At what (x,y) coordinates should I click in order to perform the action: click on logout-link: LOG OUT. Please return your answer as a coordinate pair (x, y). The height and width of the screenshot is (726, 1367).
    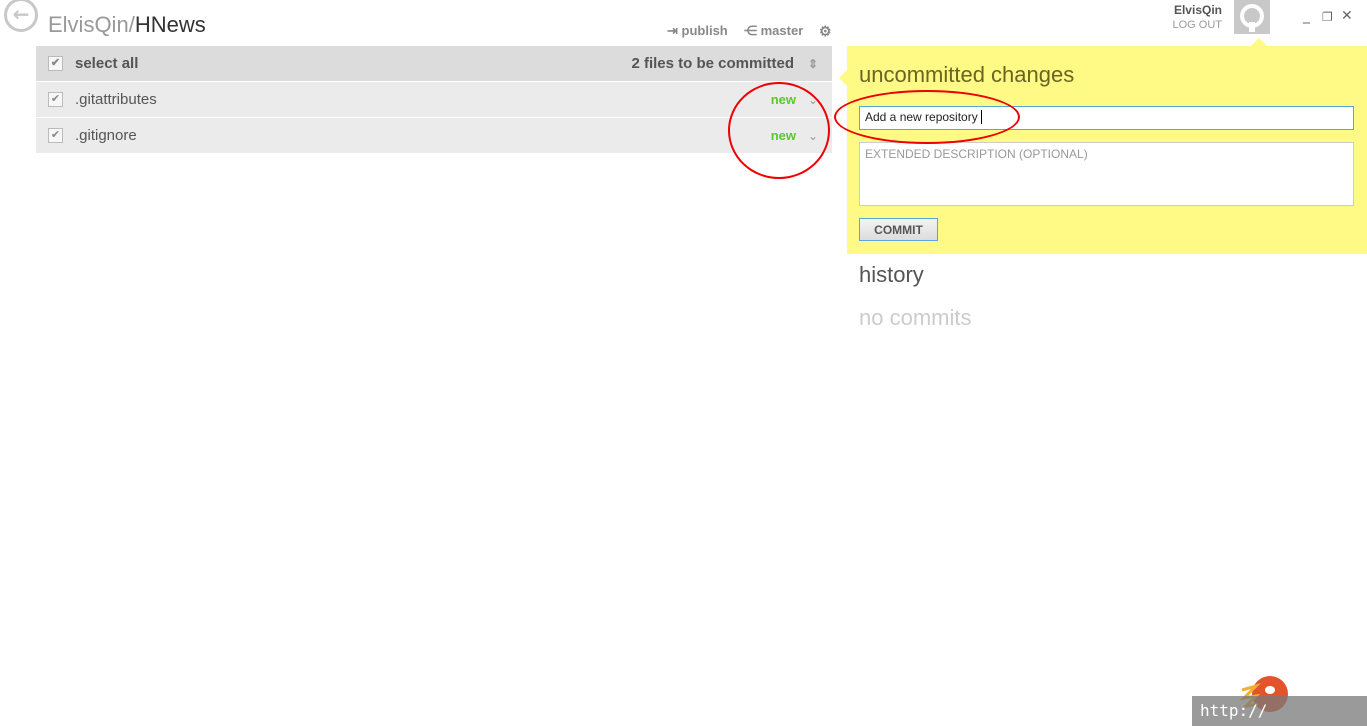
    Looking at the image, I should click on (1191, 25).